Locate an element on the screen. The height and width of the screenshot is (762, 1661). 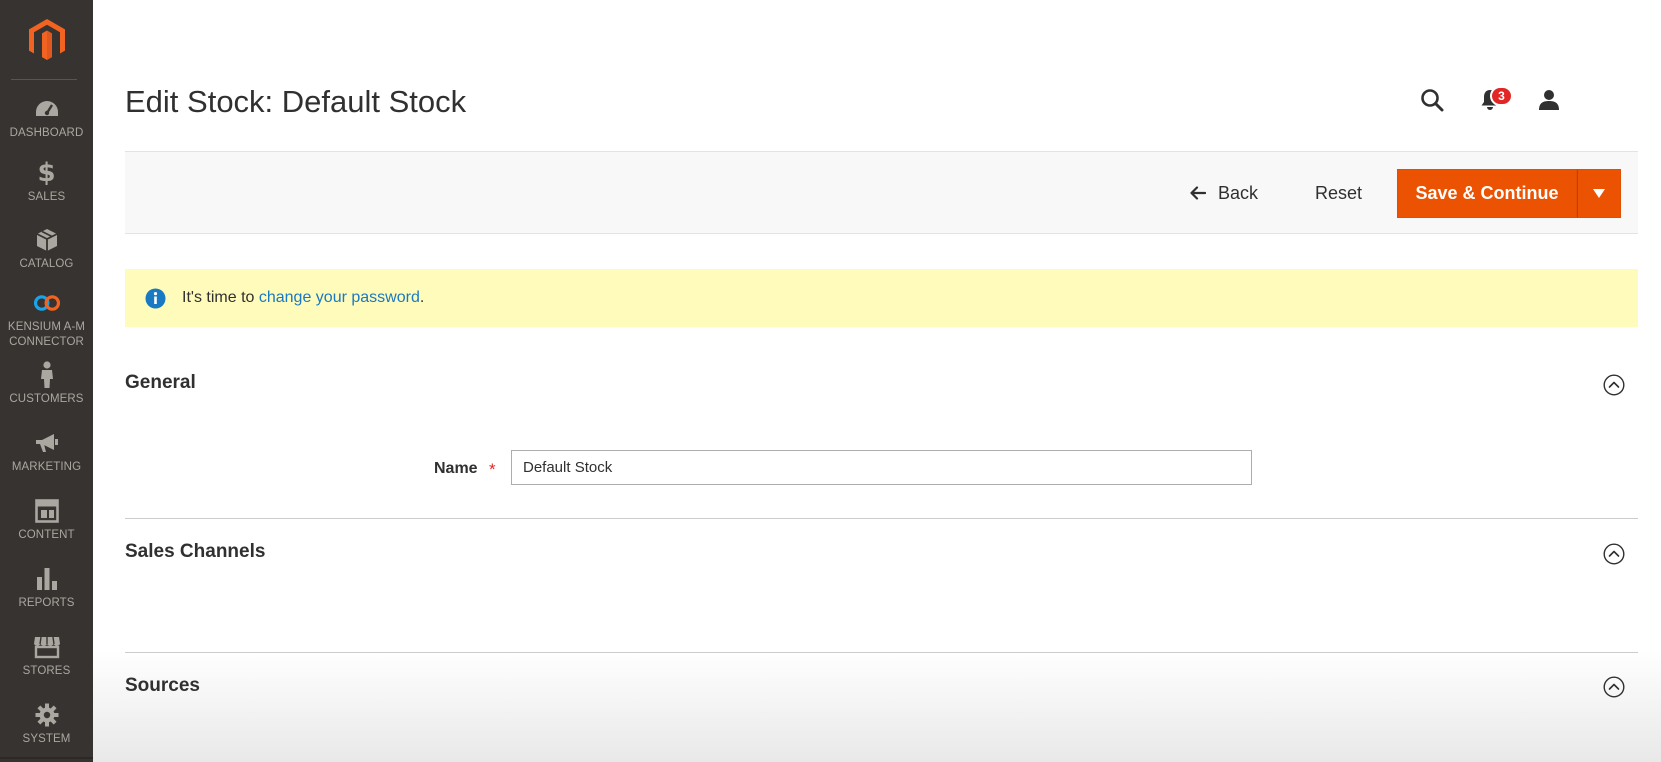
sidebar-item-reports: REPORTS is located at coordinates (46, 587).